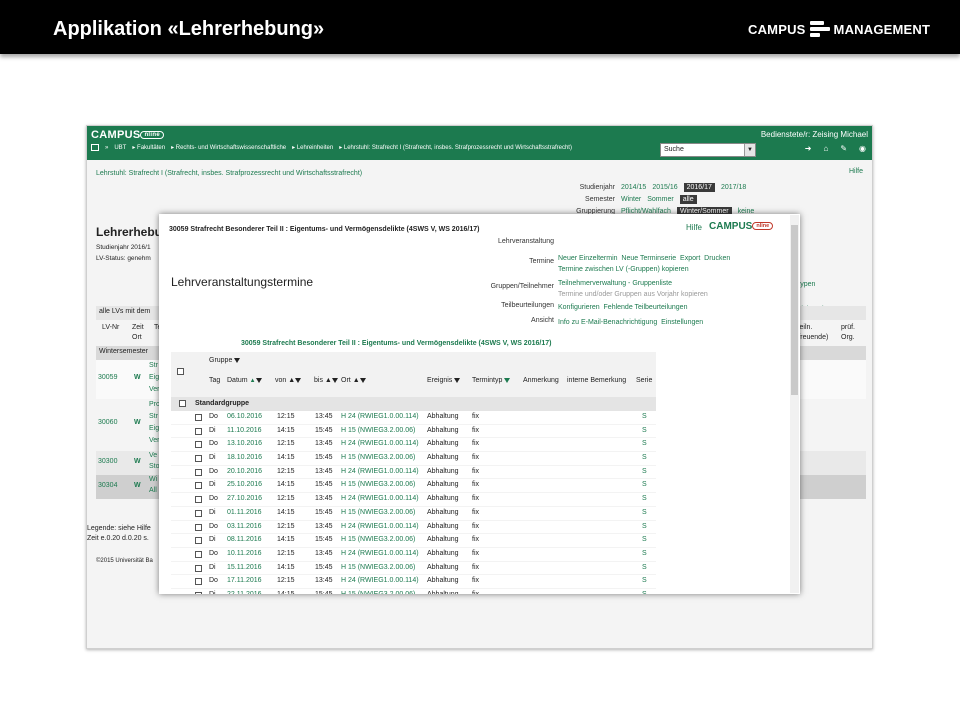 The image size is (960, 720). Describe the element at coordinates (244, 498) in the screenshot. I see `date-cell: 27.10.2016` at that location.